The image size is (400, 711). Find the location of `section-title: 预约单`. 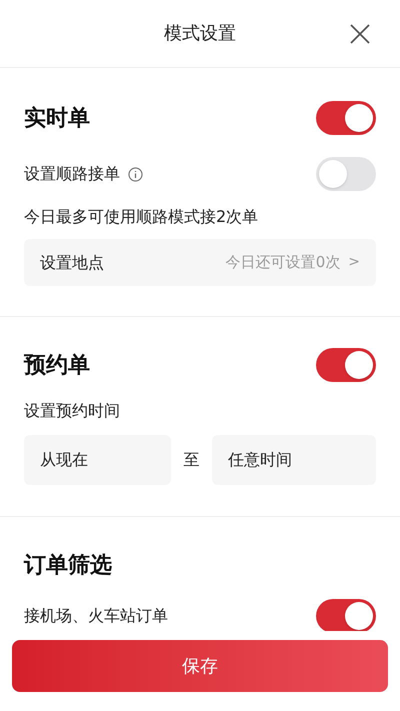

section-title: 预约单 is located at coordinates (57, 366).